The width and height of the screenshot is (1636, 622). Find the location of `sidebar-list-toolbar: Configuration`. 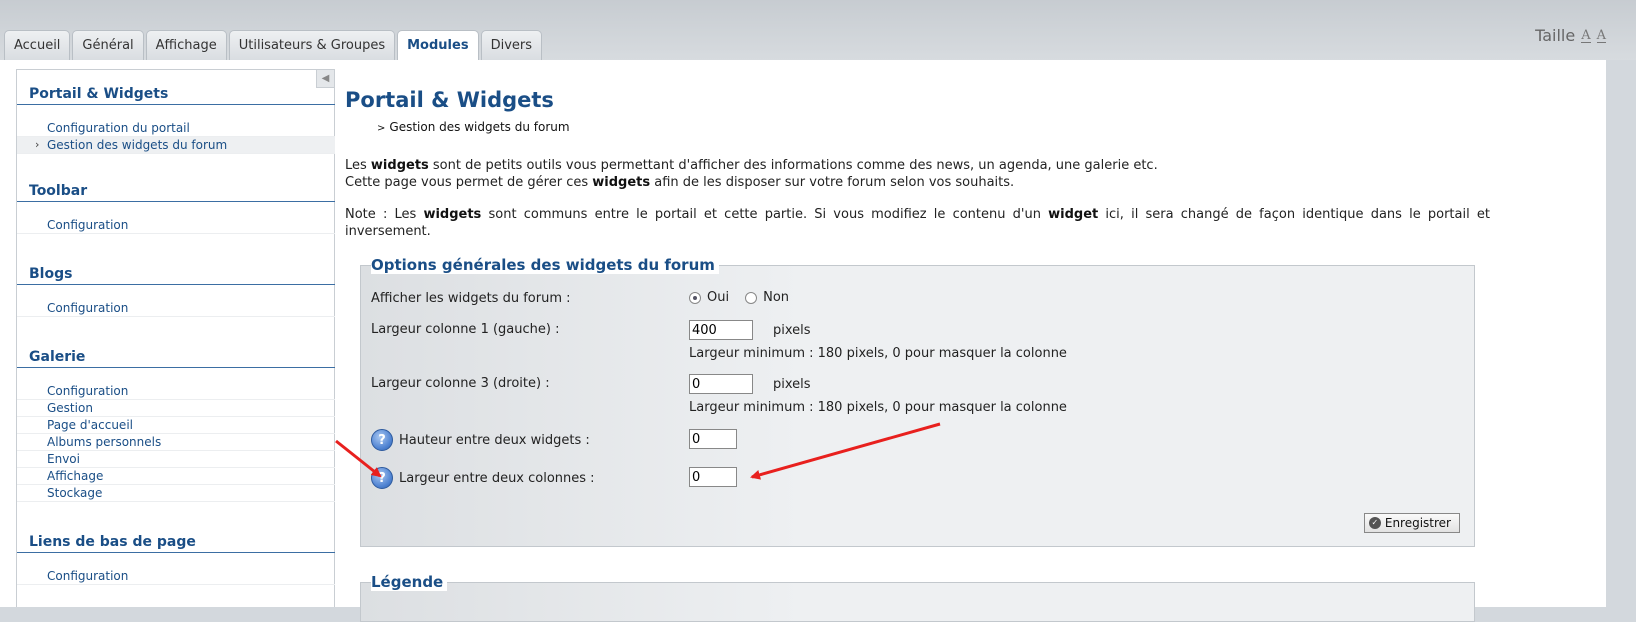

sidebar-list-toolbar: Configuration is located at coordinates (176, 225).